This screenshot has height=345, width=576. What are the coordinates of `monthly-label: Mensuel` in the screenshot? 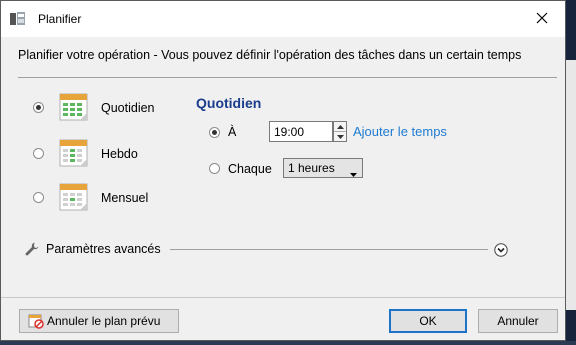 It's located at (125, 198).